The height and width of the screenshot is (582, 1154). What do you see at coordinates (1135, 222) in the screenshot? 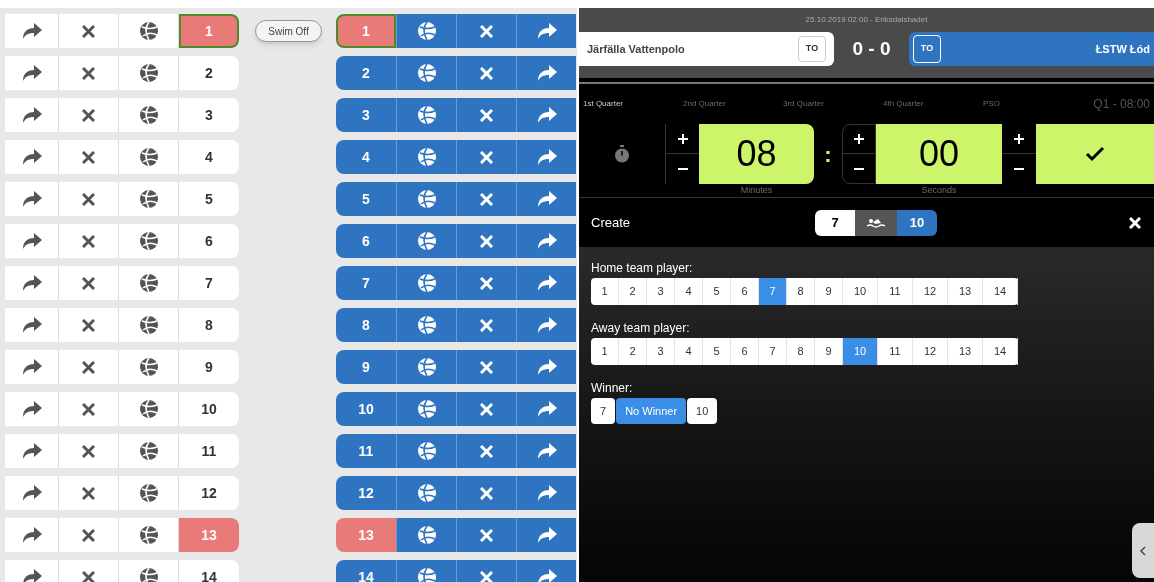
I see `close-icon` at bounding box center [1135, 222].